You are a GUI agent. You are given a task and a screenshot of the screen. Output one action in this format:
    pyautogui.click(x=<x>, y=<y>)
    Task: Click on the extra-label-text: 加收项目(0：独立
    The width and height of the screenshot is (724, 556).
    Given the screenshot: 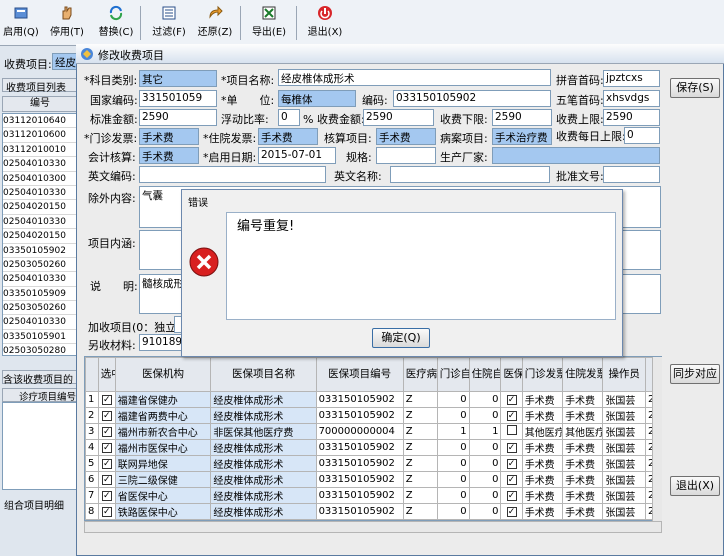 What is the action you would take?
    pyautogui.click(x=132, y=327)
    